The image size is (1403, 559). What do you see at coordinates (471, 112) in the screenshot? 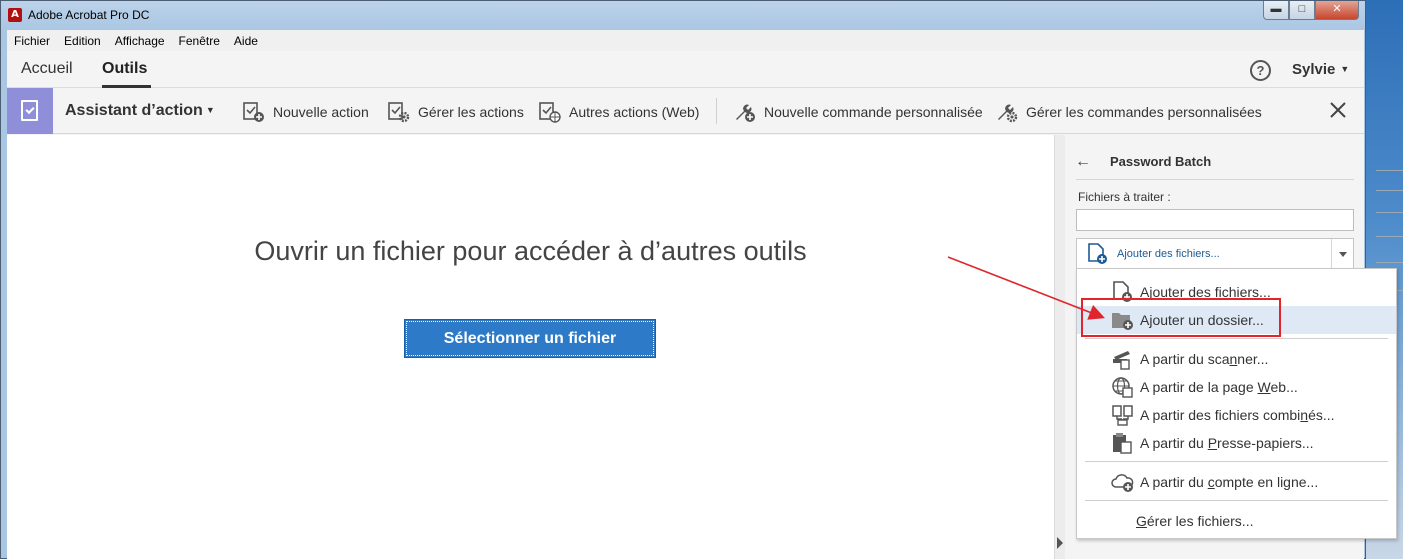
I see `manage-actions-label: Gérer les actions` at bounding box center [471, 112].